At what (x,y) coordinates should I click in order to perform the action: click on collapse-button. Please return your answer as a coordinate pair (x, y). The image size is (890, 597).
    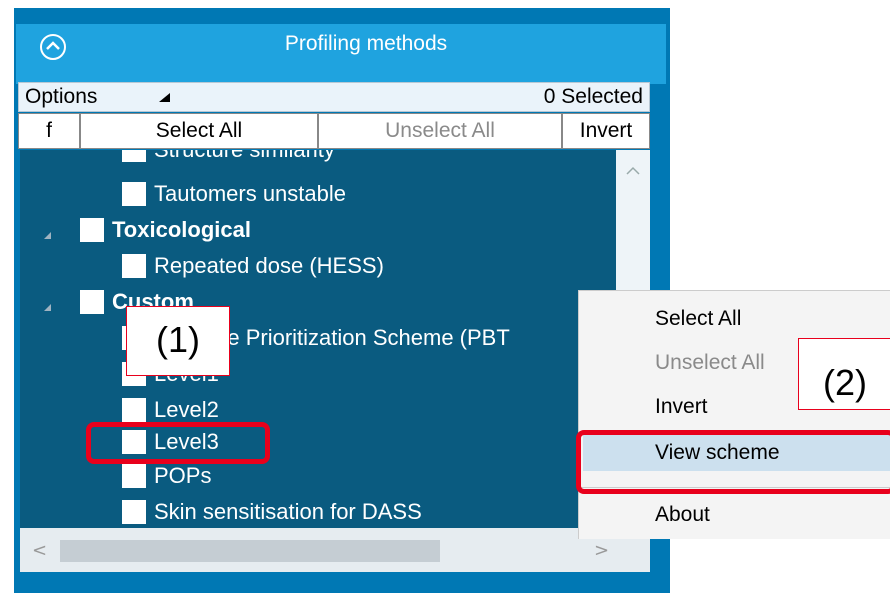
    Looking at the image, I should click on (53, 47).